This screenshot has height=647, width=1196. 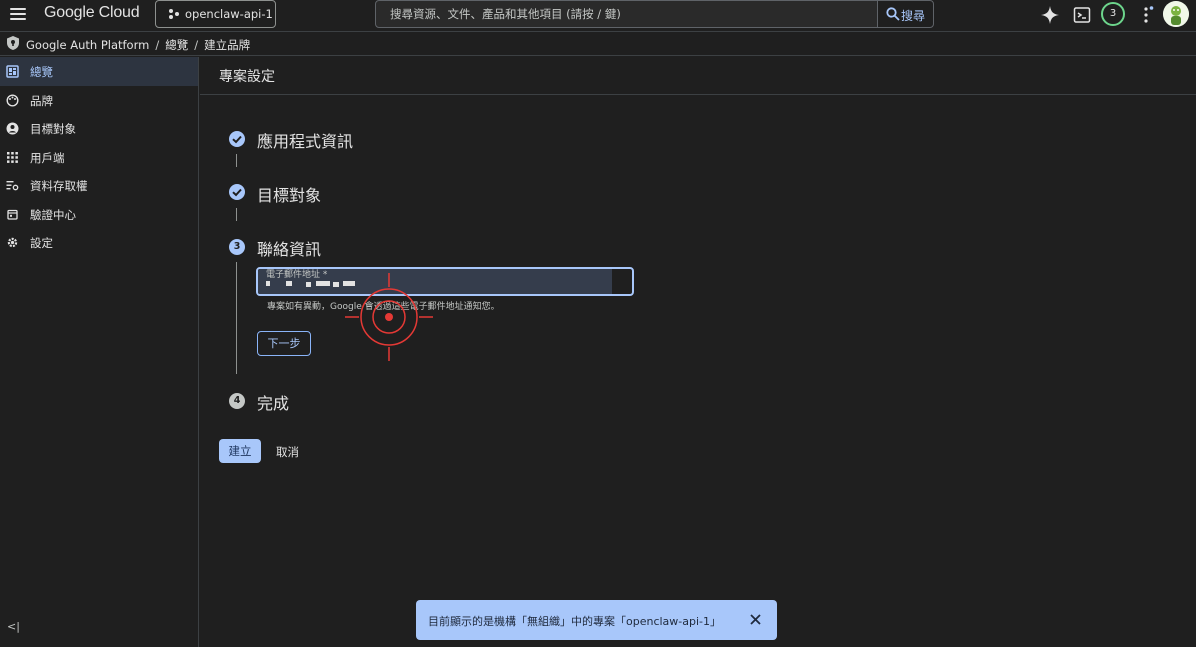 I want to click on sidebar-item-label: 目標對象, so click(x=53, y=129).